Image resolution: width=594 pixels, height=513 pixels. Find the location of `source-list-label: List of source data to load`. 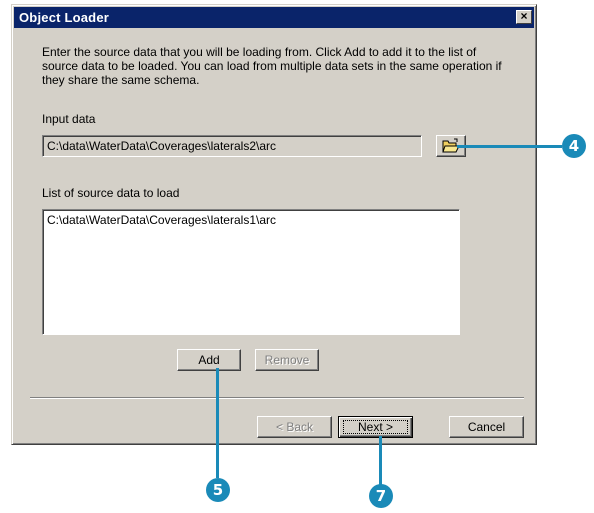

source-list-label: List of source data to load is located at coordinates (111, 193).